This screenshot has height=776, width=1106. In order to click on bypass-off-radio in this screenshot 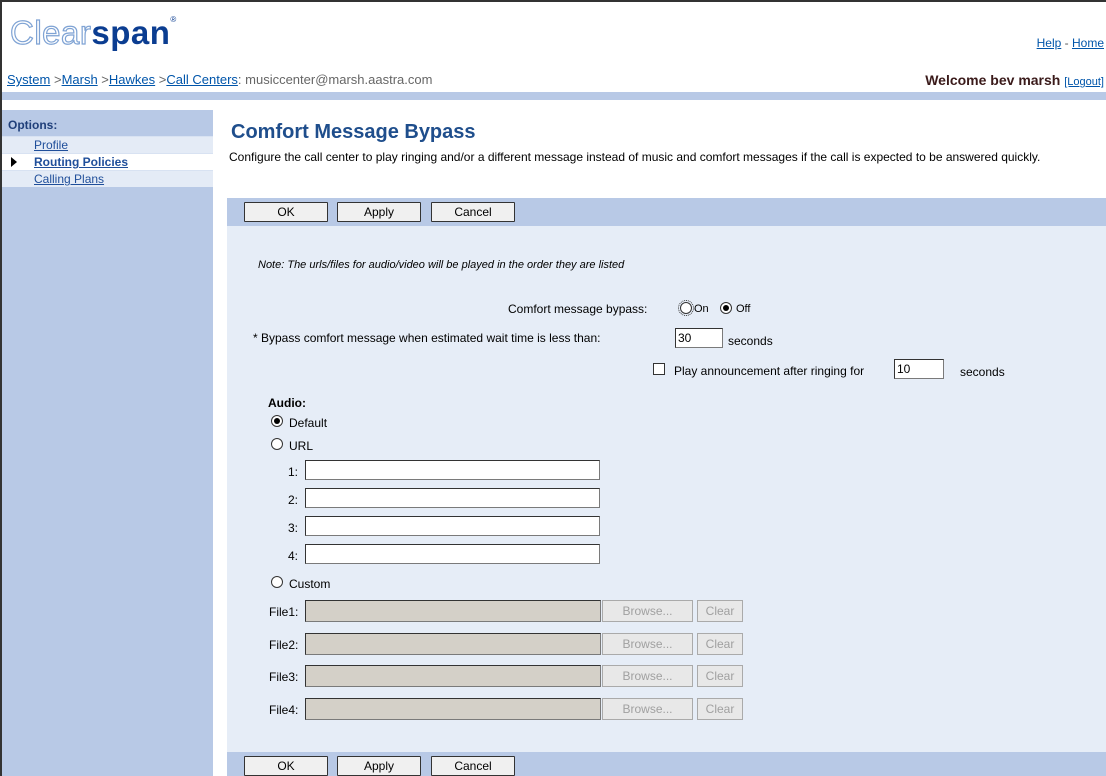, I will do `click(726, 308)`.